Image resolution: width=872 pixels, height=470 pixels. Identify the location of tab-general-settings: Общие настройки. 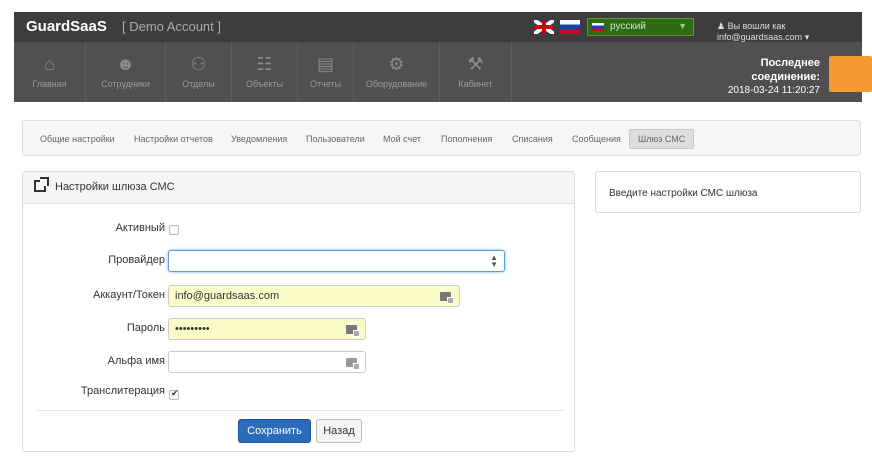
(77, 139).